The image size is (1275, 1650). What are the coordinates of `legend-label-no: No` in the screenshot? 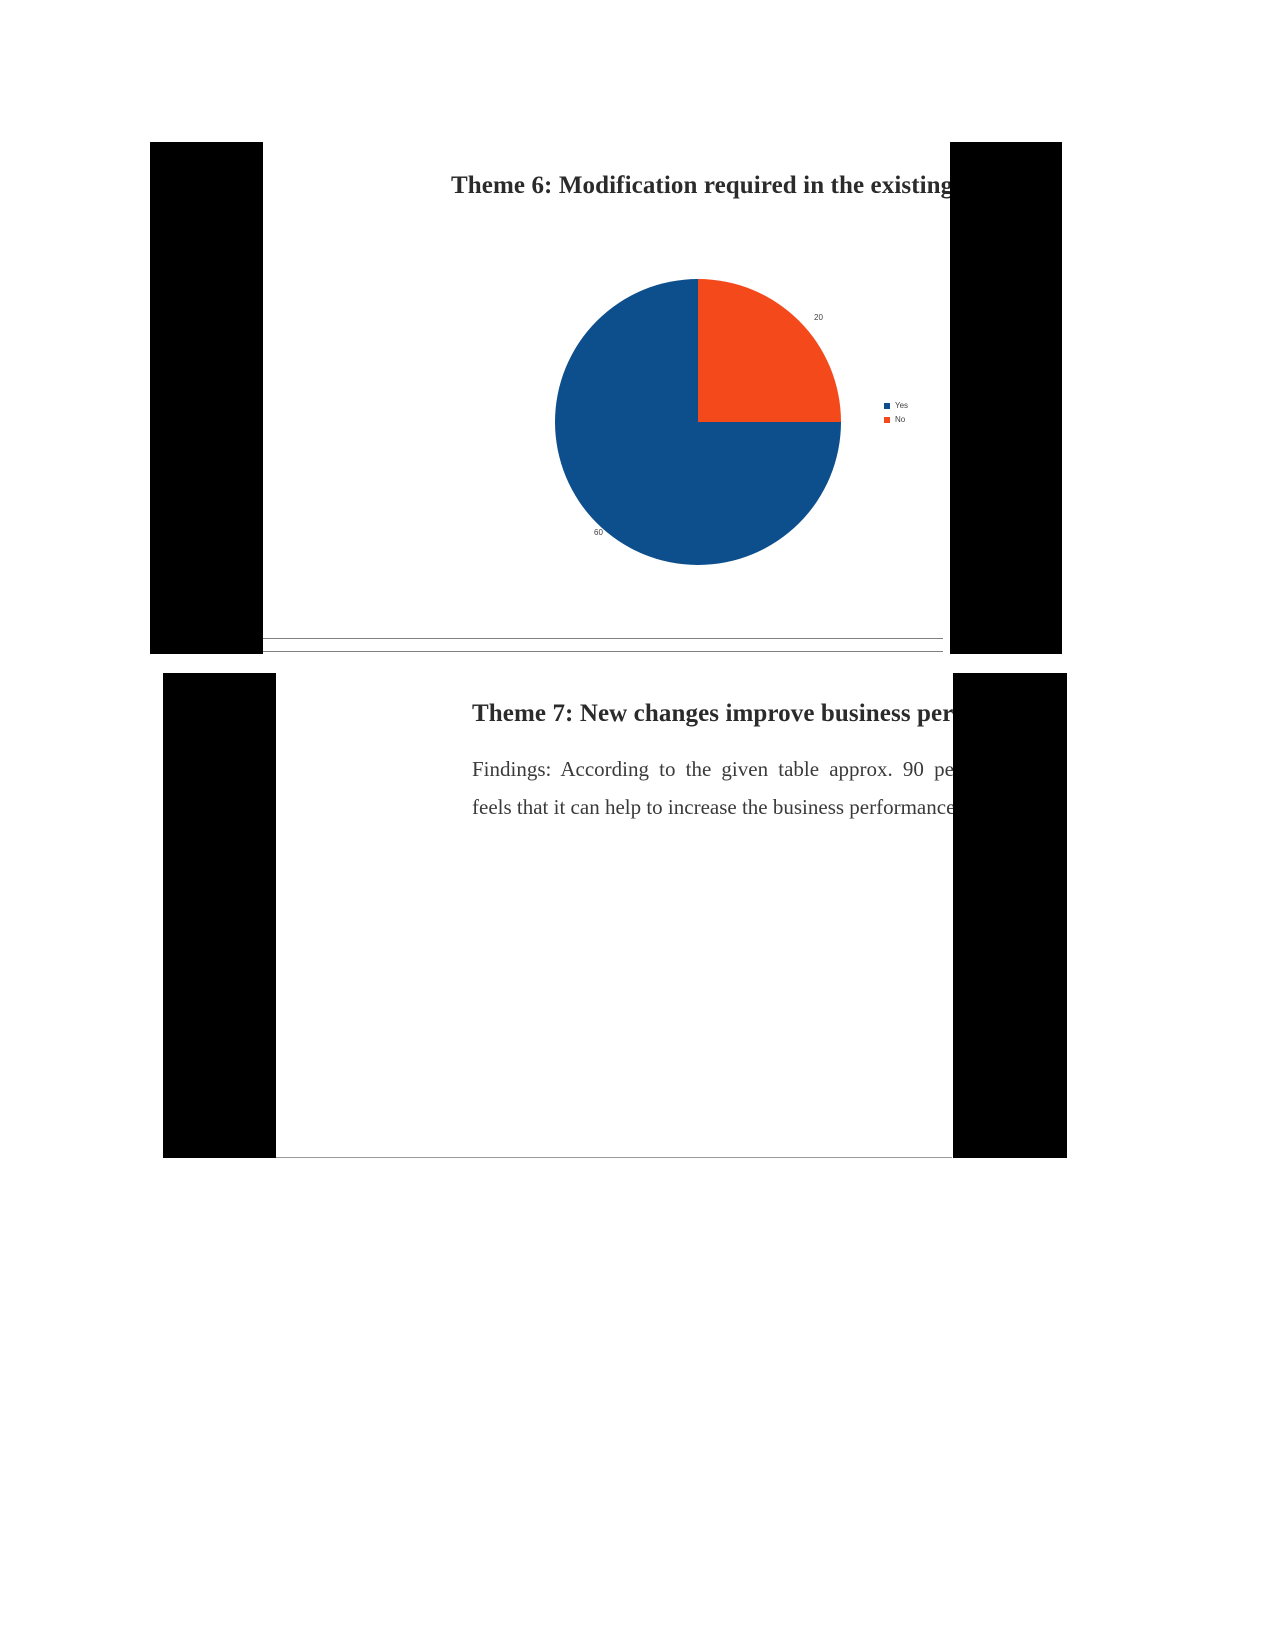 It's located at (900, 419).